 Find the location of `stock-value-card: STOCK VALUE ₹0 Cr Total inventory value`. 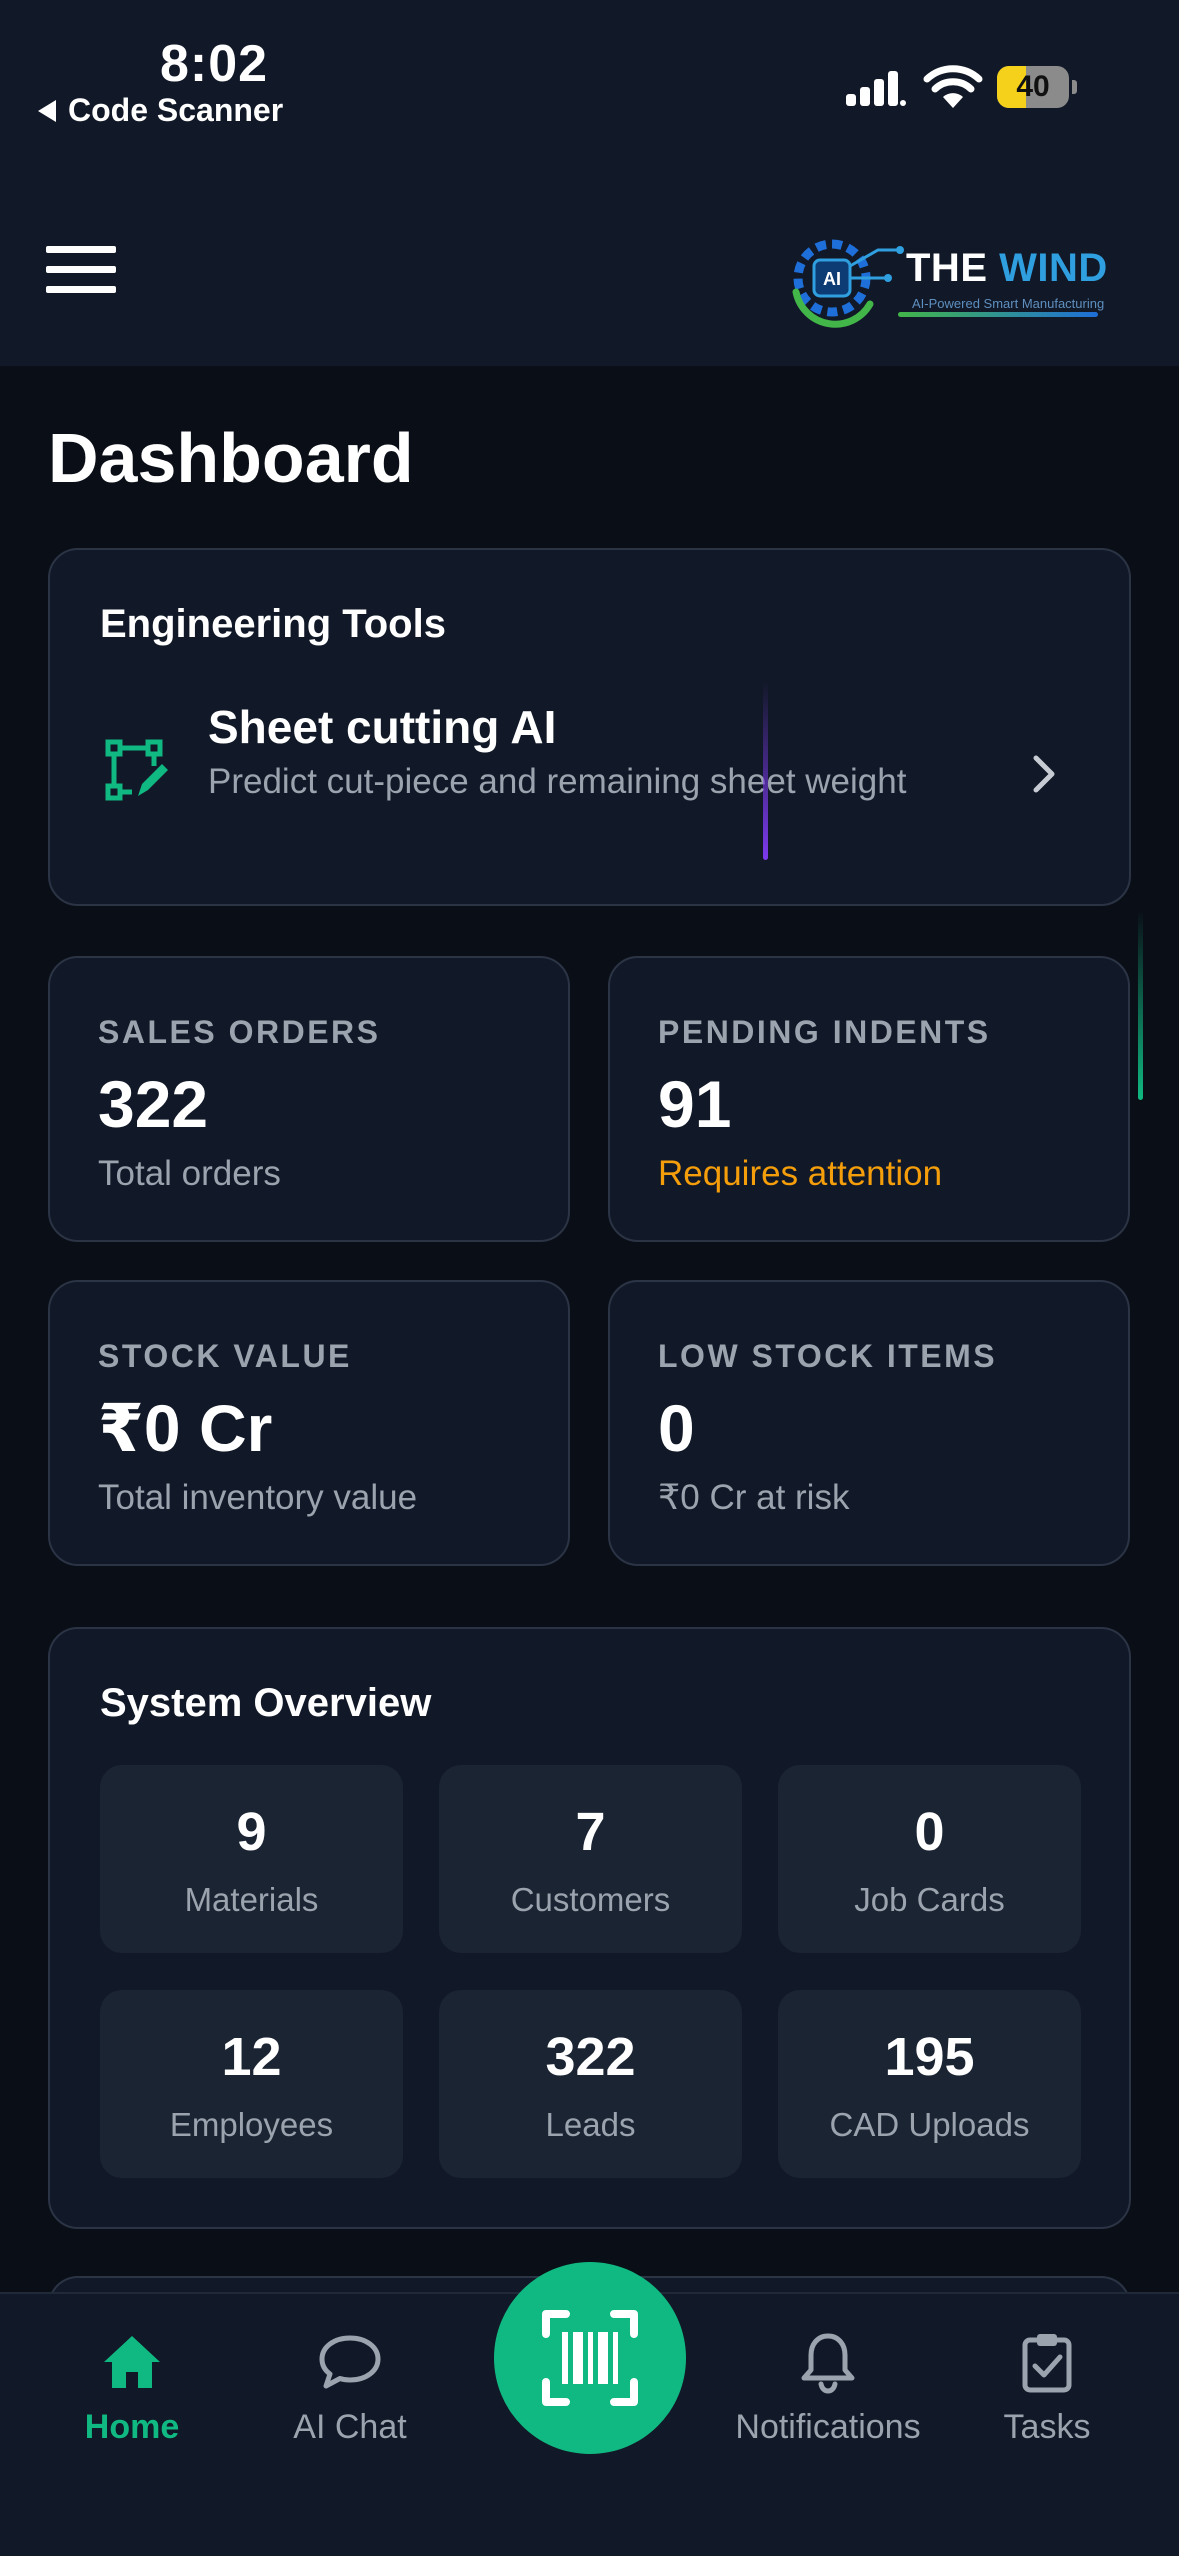

stock-value-card: STOCK VALUE ₹0 Cr Total inventory value is located at coordinates (309, 1423).